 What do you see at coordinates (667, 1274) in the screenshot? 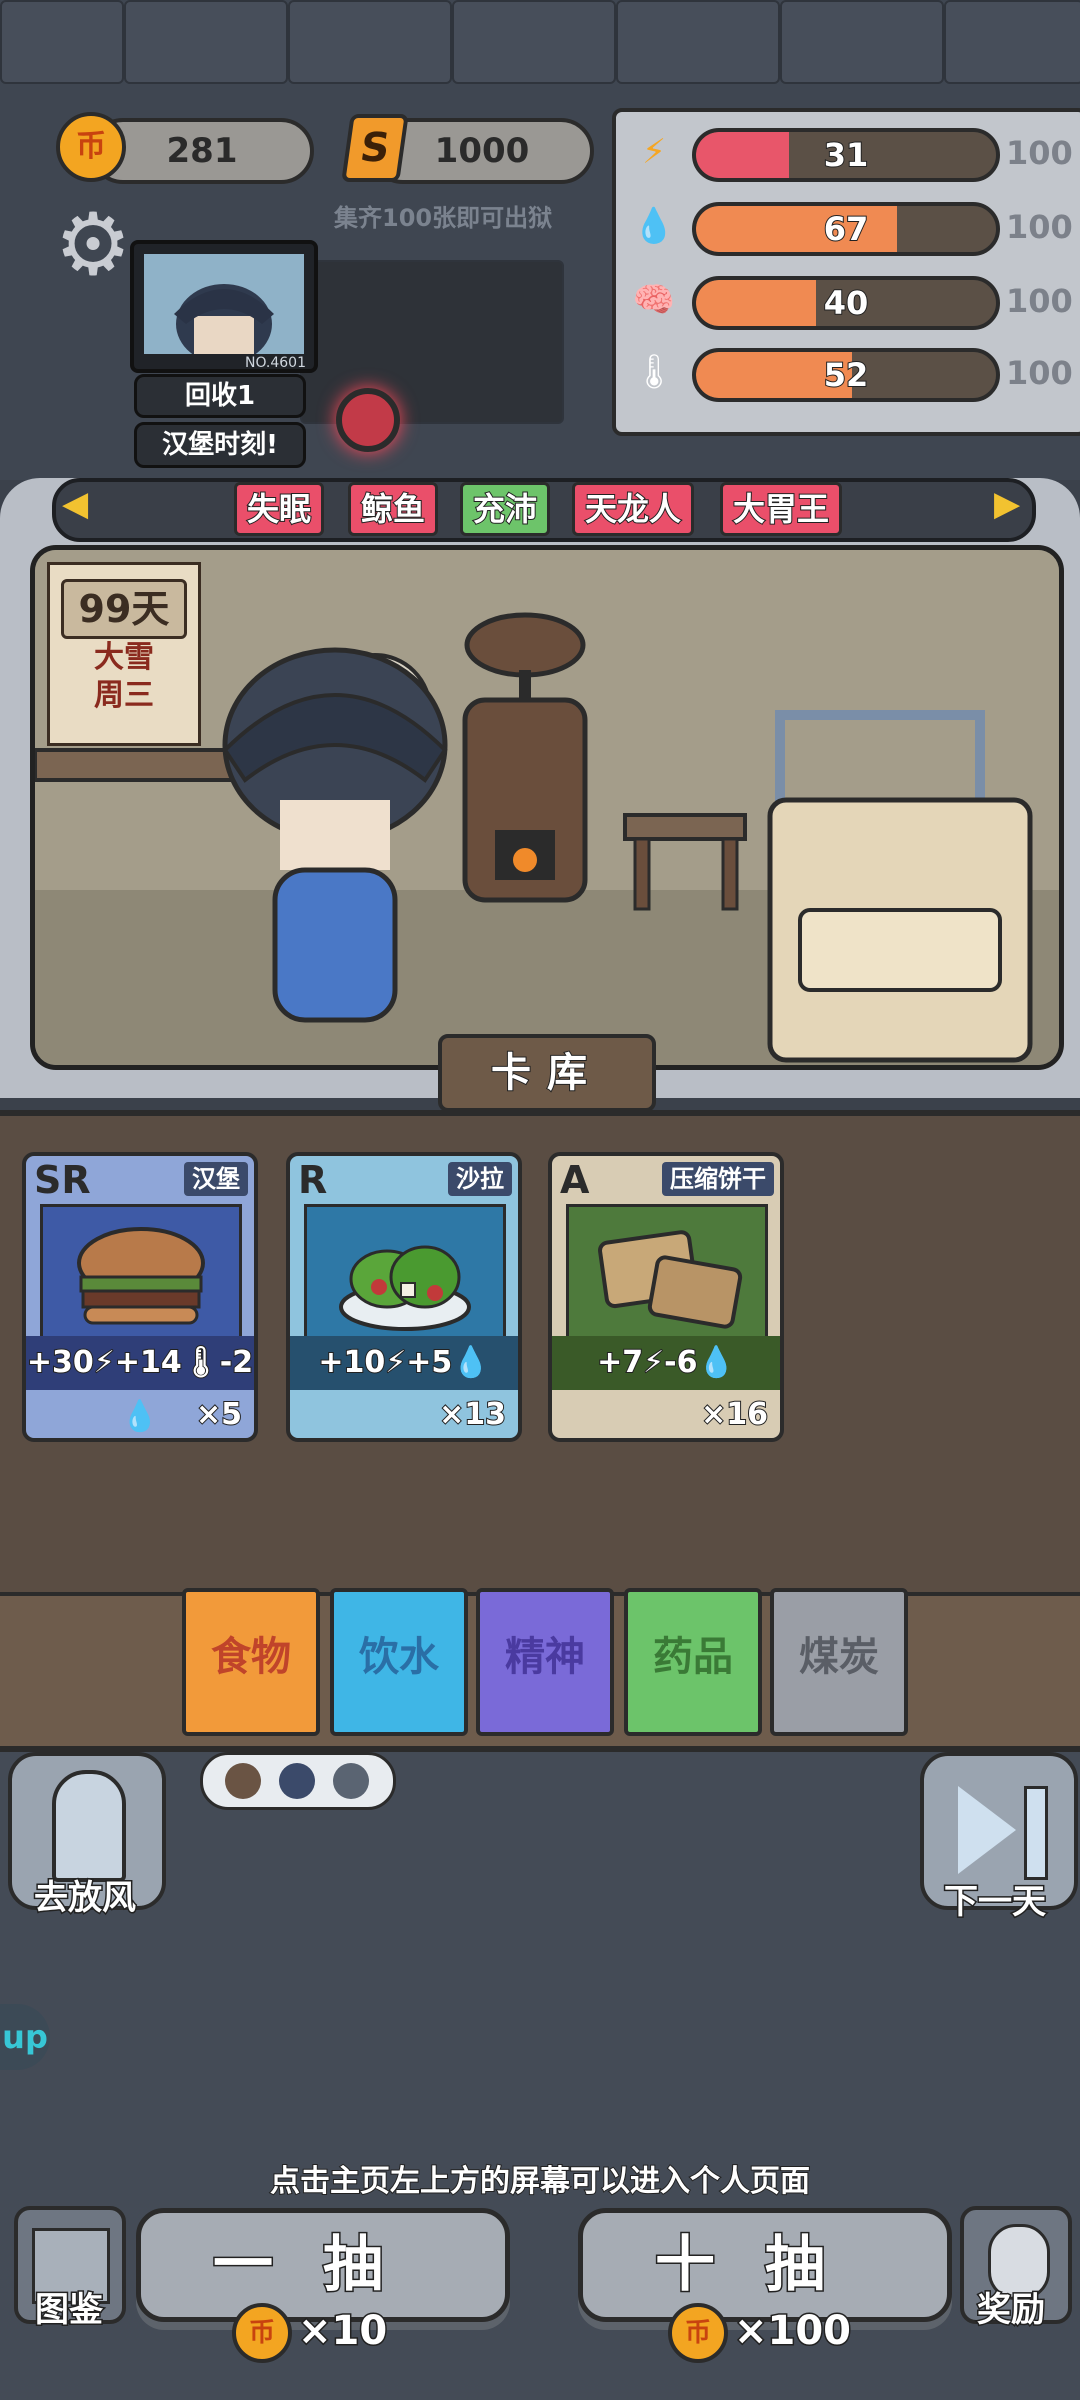
I see `biscuit-art` at bounding box center [667, 1274].